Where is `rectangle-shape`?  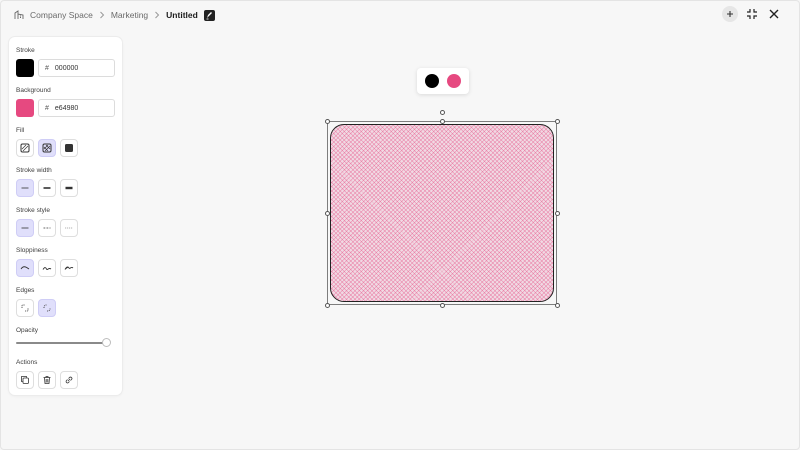
rectangle-shape is located at coordinates (442, 213).